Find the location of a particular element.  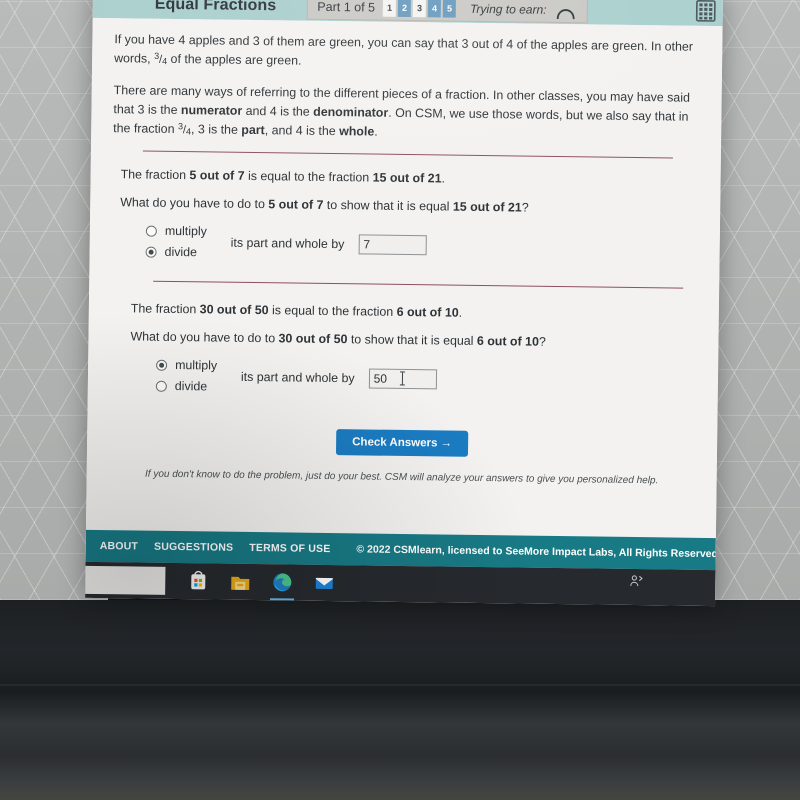

term-numerator: numerator is located at coordinates (211, 110).